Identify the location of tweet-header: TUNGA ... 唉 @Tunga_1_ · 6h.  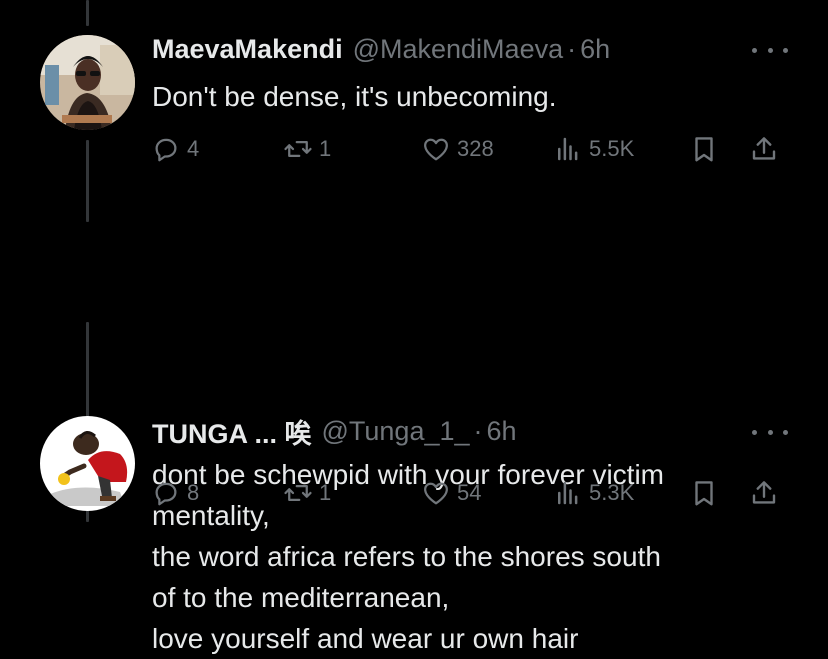
(334, 431).